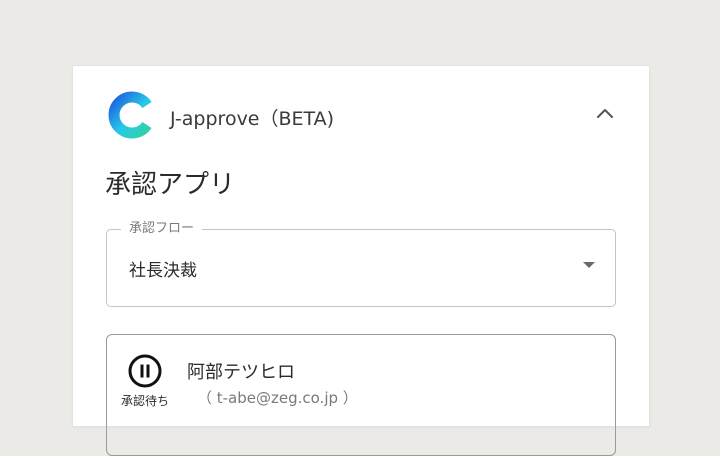  I want to click on app-title: J-approve（BETA), so click(252, 119).